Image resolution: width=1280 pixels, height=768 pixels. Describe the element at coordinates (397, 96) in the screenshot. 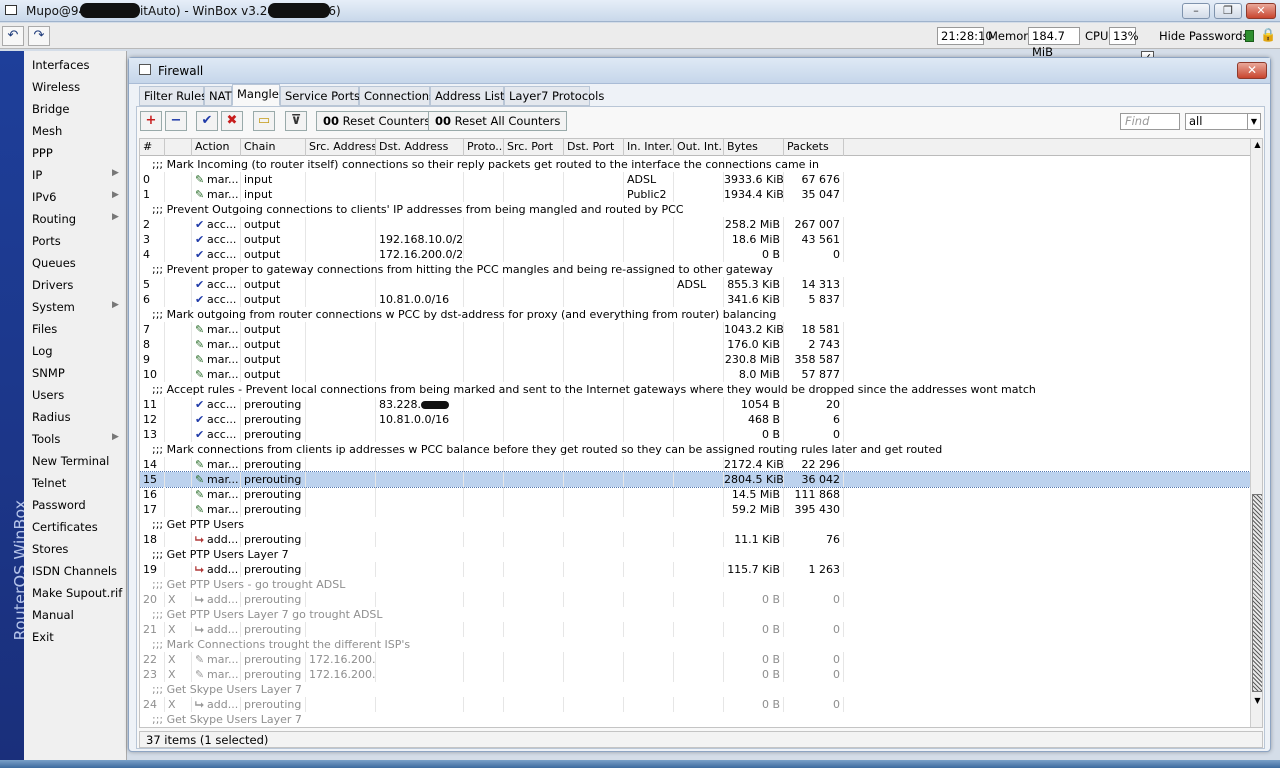

I see `tab-connections: Connections` at that location.